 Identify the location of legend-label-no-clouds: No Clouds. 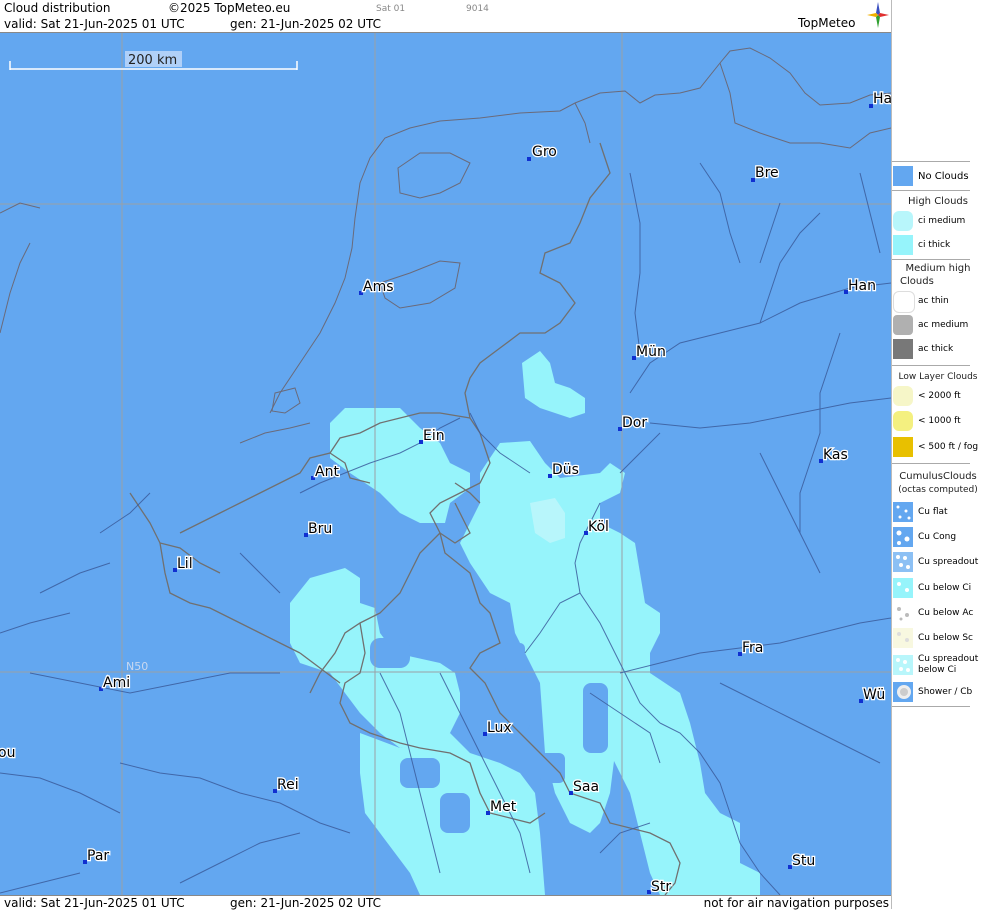
(943, 176).